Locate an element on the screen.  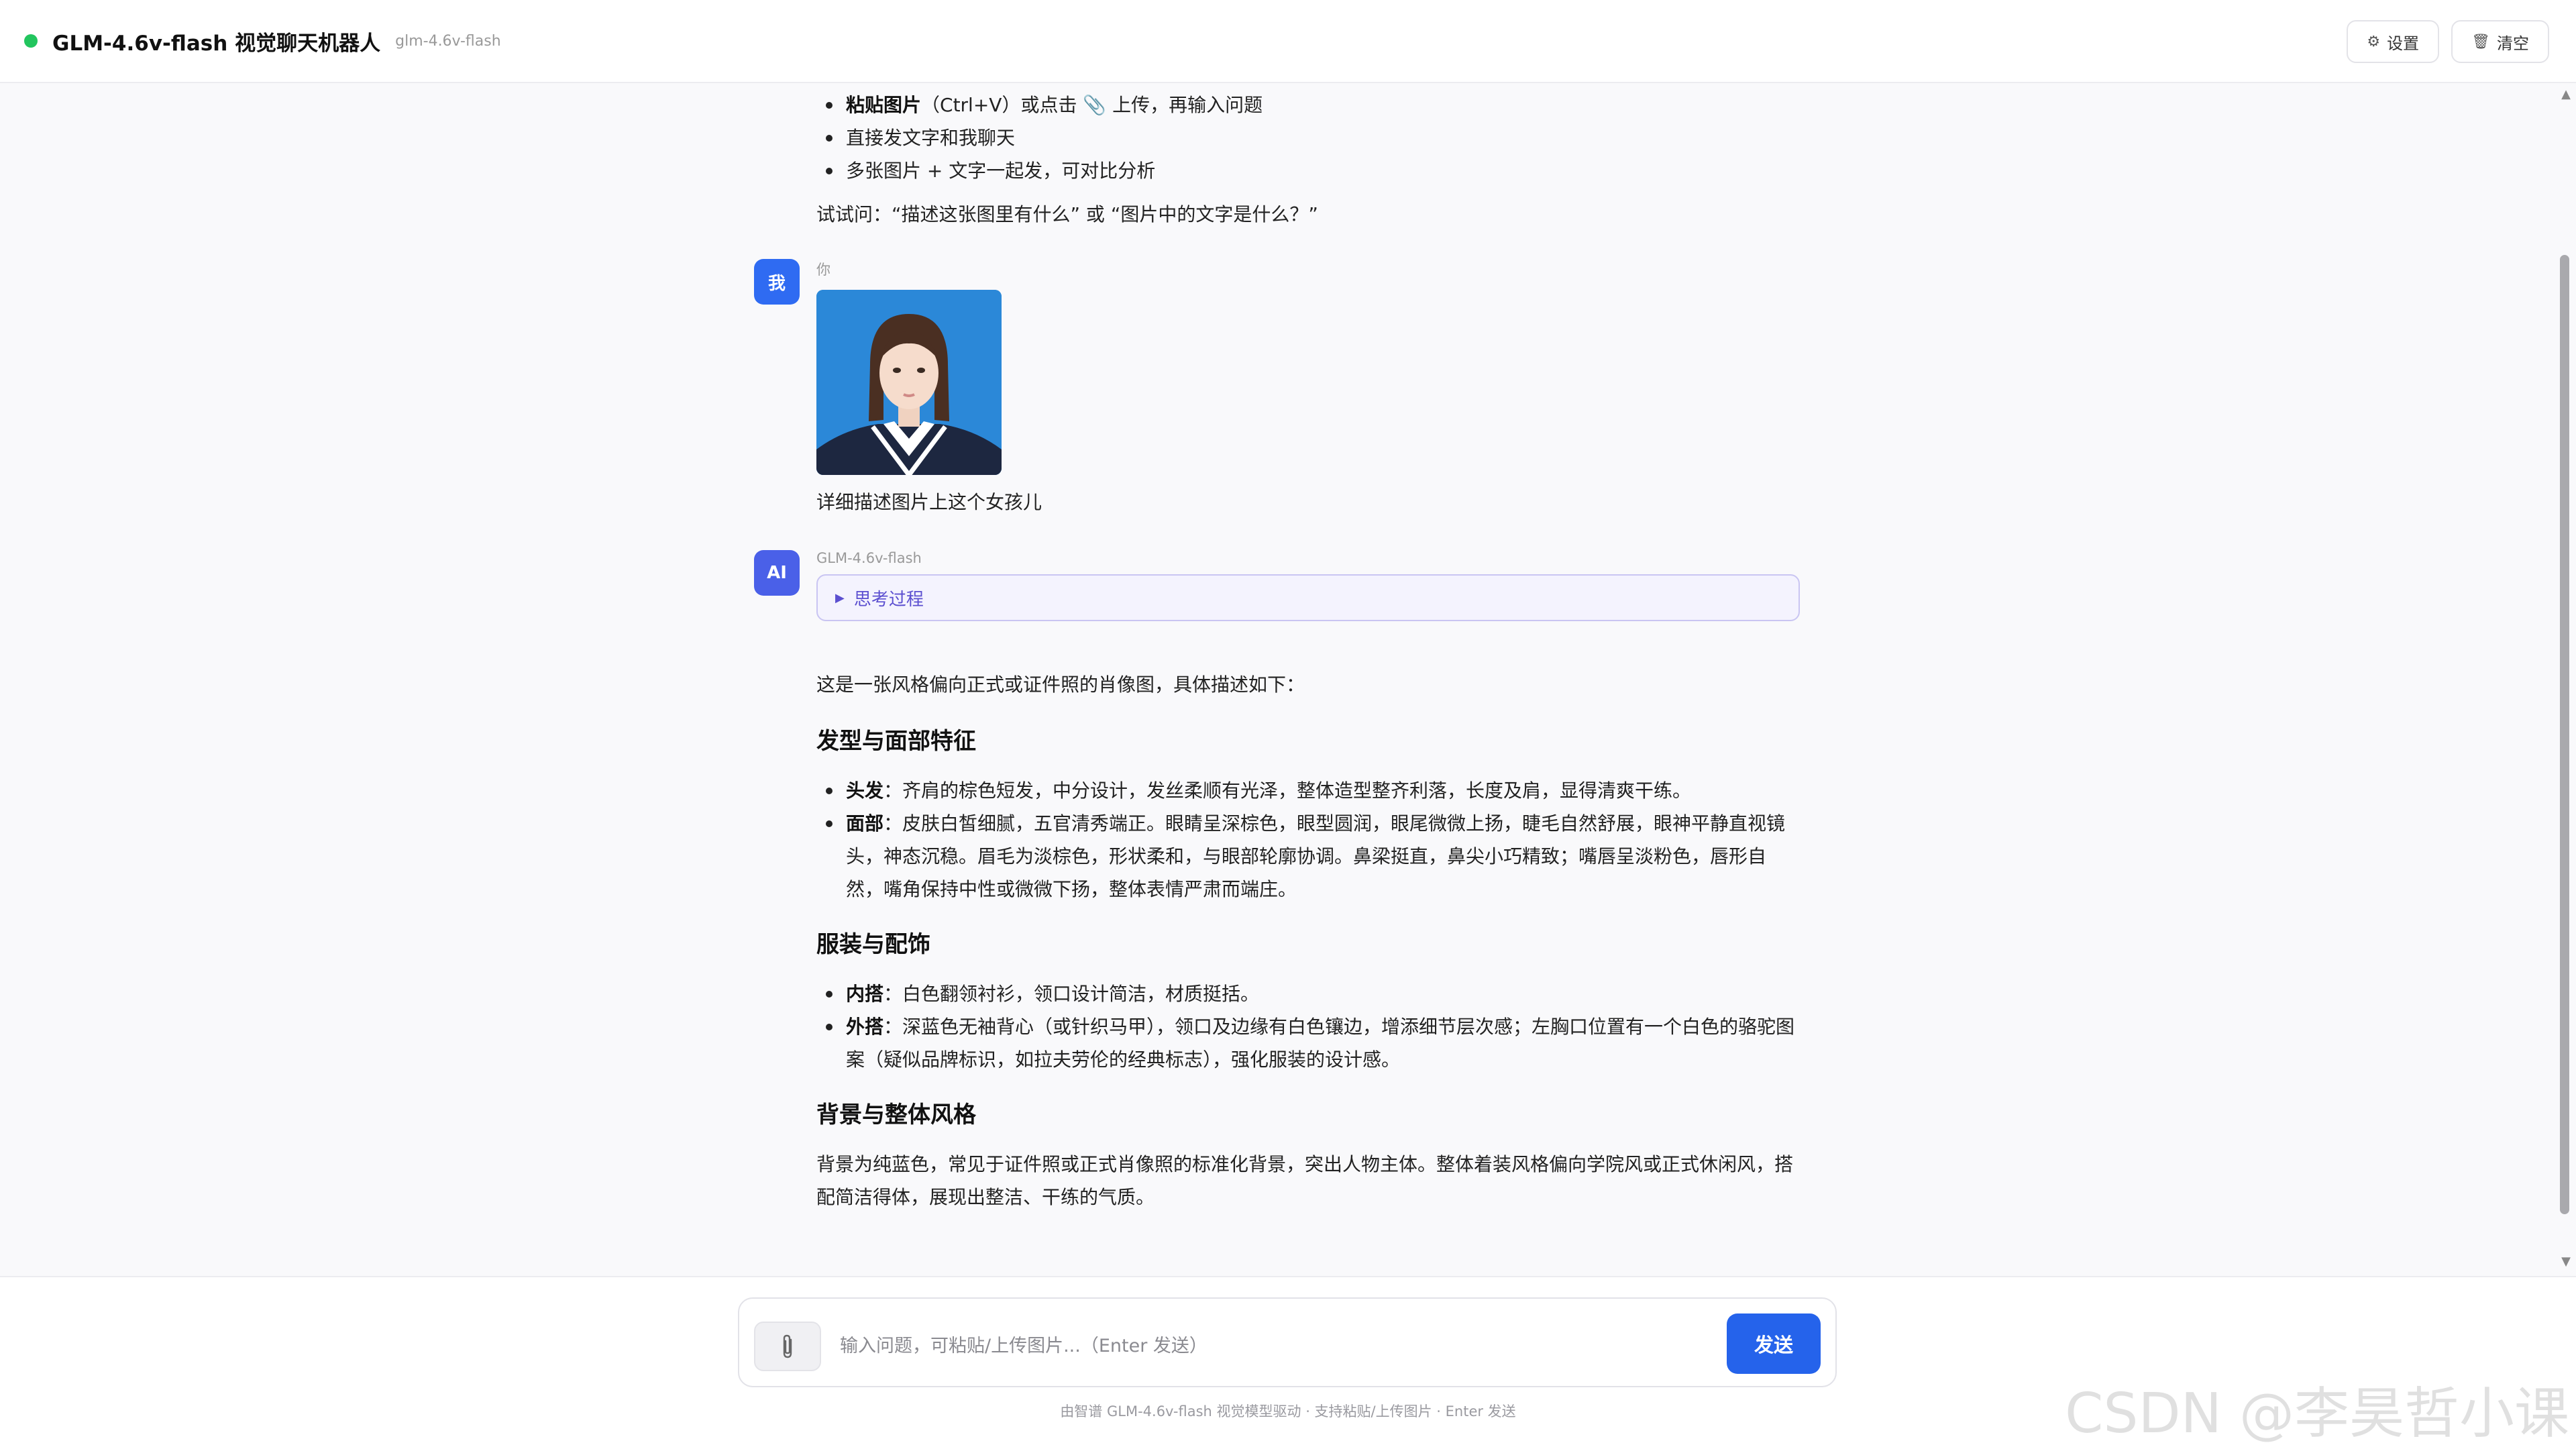
uploaded-image is located at coordinates (909, 382).